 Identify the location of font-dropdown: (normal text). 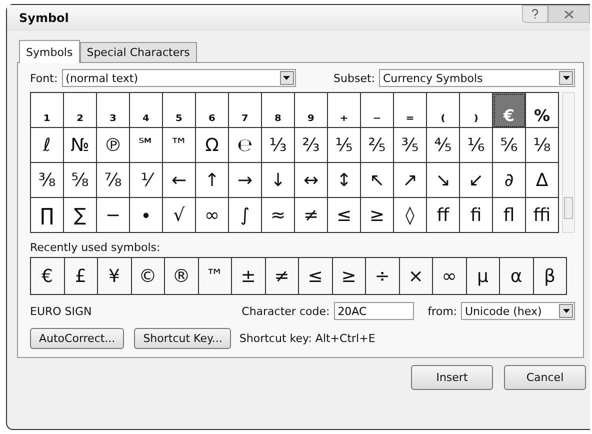
(179, 78).